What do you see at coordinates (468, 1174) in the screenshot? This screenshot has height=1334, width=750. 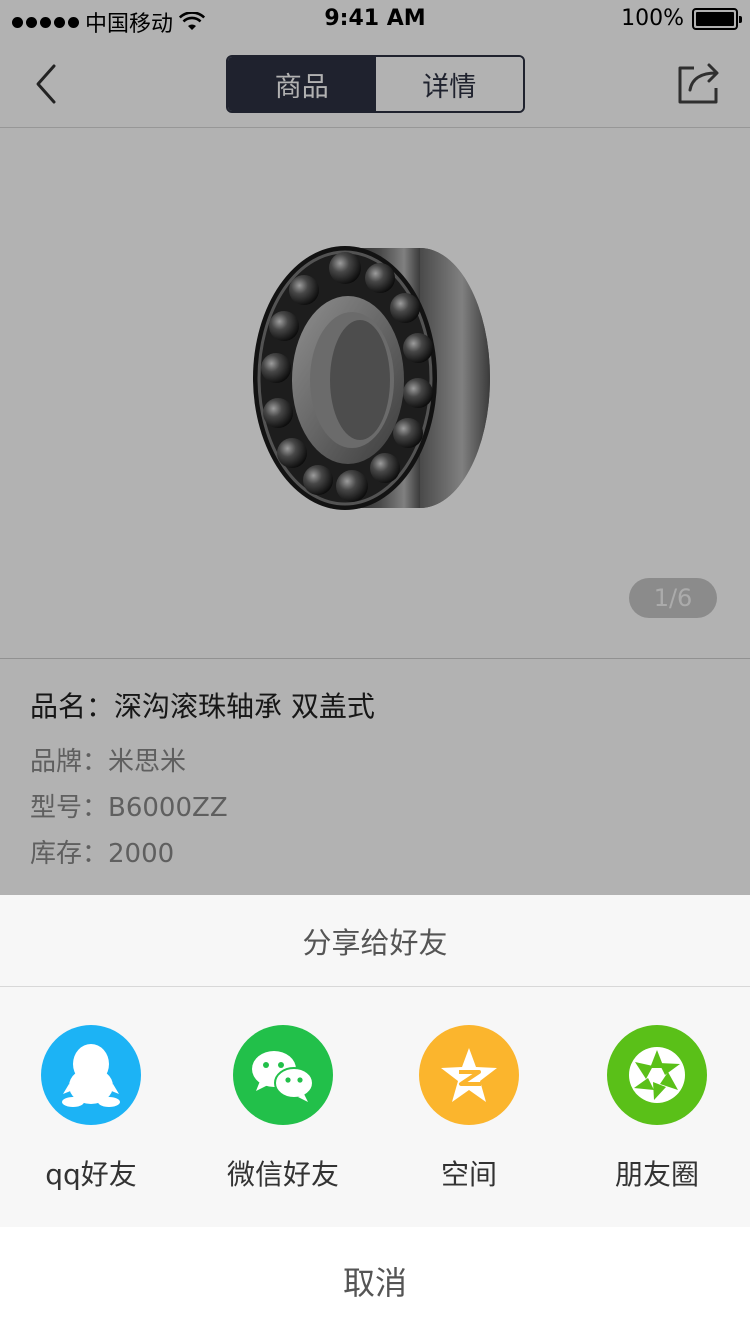 I see `share-qzone-label: 空间` at bounding box center [468, 1174].